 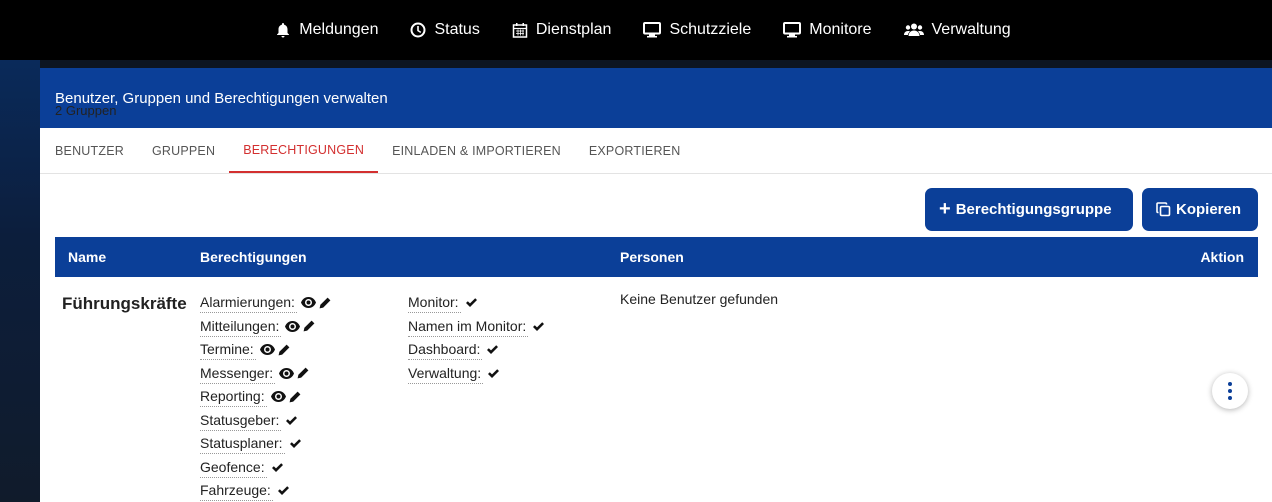 I want to click on add-permission-group-button: + Berechtigungsgruppe, so click(x=1029, y=209).